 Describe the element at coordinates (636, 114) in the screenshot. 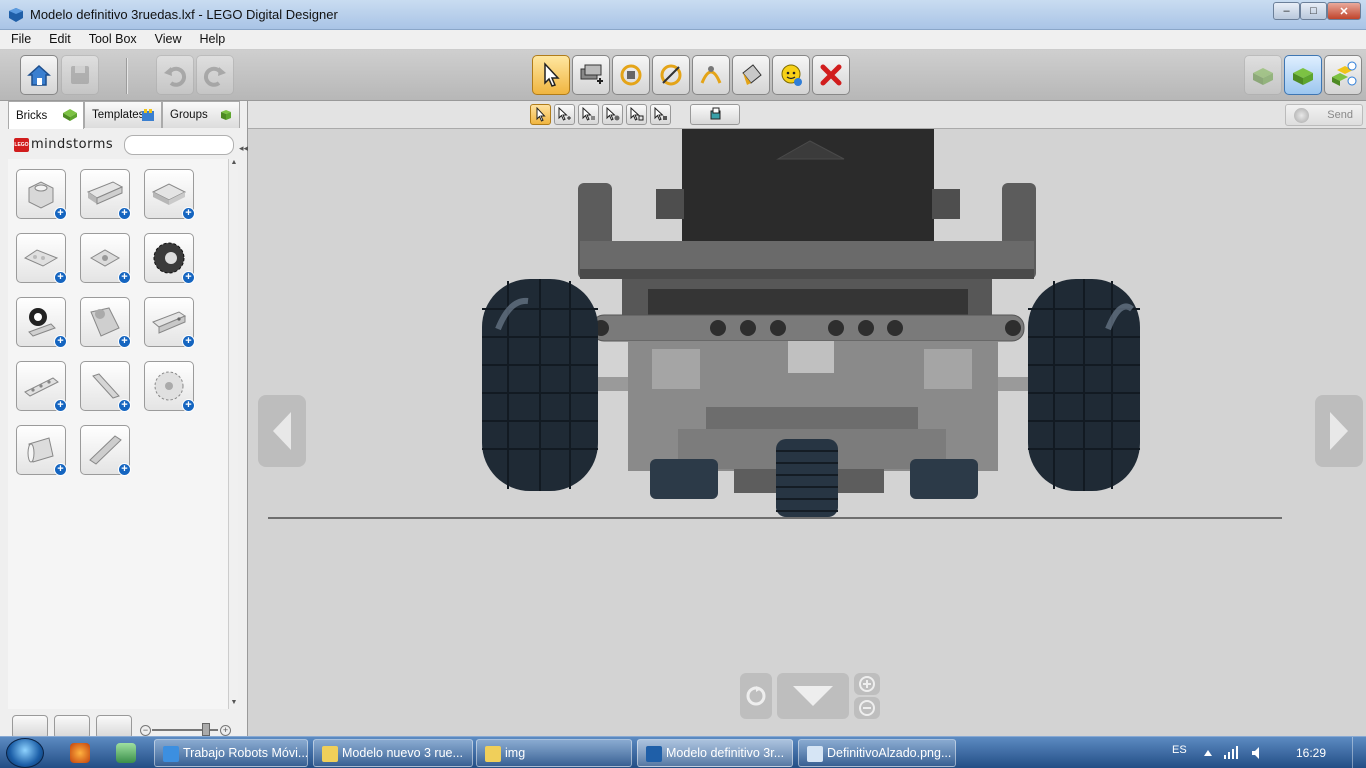

I see `select-same-brick-button` at that location.